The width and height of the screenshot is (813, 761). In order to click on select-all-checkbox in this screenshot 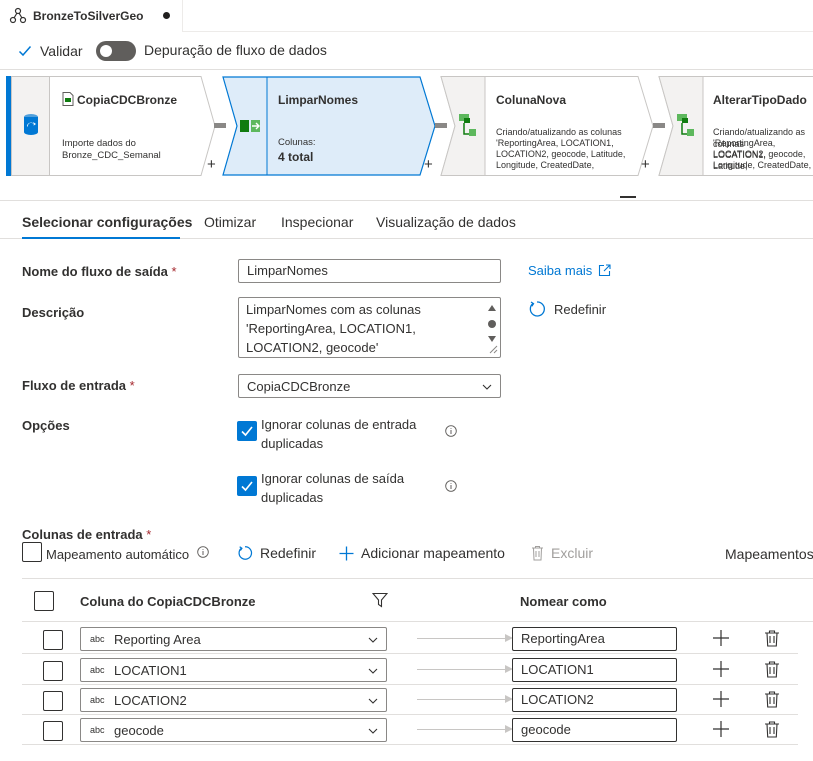, I will do `click(44, 601)`.